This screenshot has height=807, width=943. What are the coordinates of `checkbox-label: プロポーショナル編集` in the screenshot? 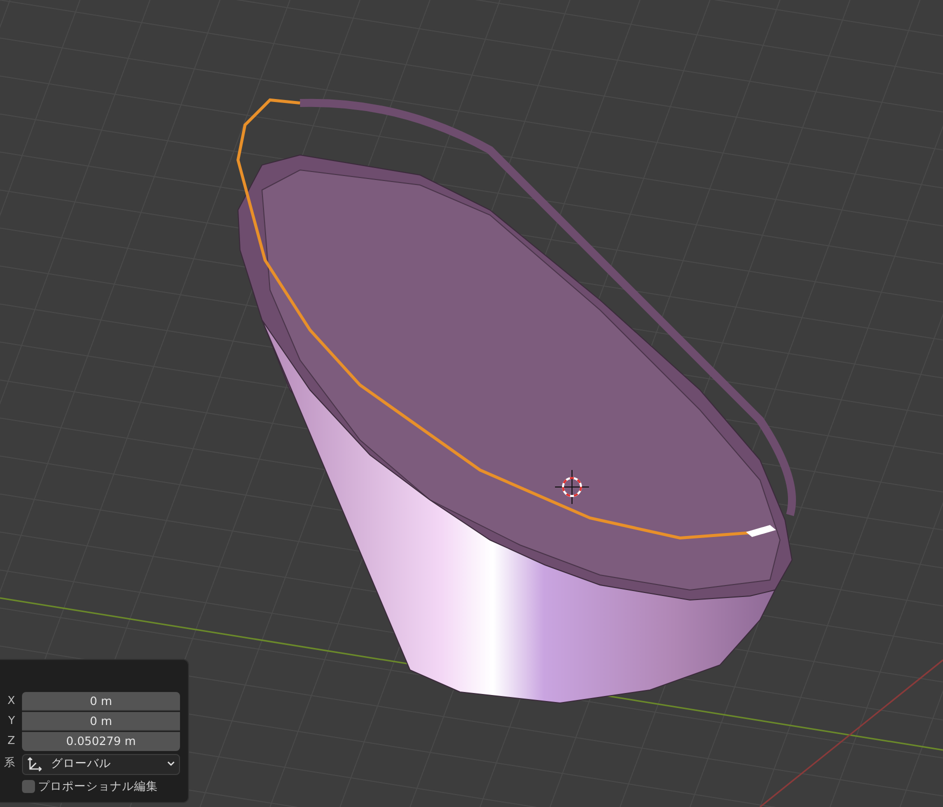 It's located at (98, 786).